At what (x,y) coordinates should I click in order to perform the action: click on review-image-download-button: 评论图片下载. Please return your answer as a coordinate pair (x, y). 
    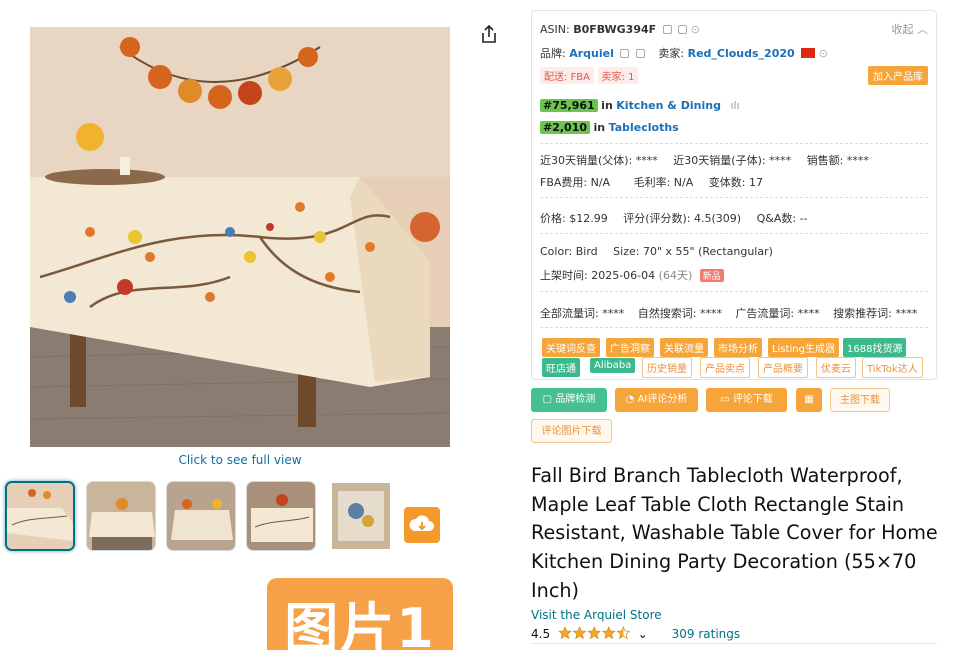
    Looking at the image, I should click on (571, 431).